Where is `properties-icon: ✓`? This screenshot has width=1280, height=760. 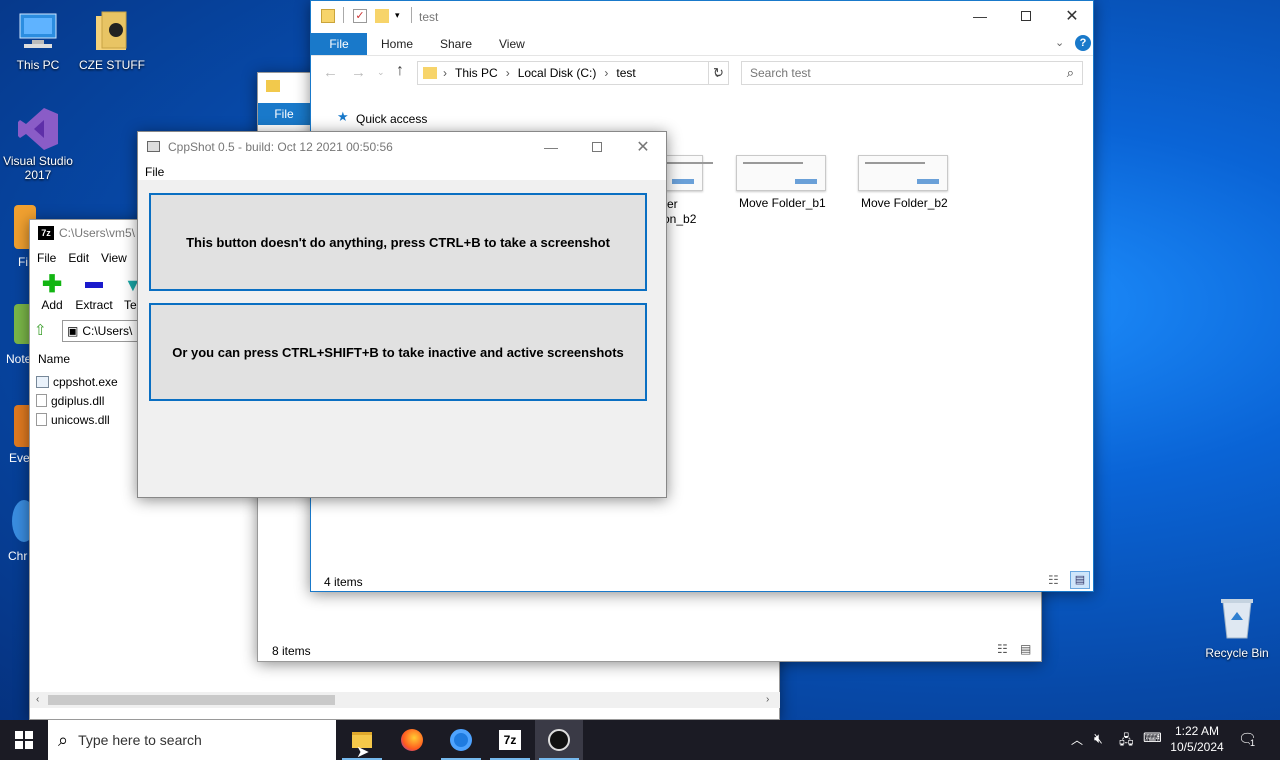
properties-icon: ✓ is located at coordinates (360, 16).